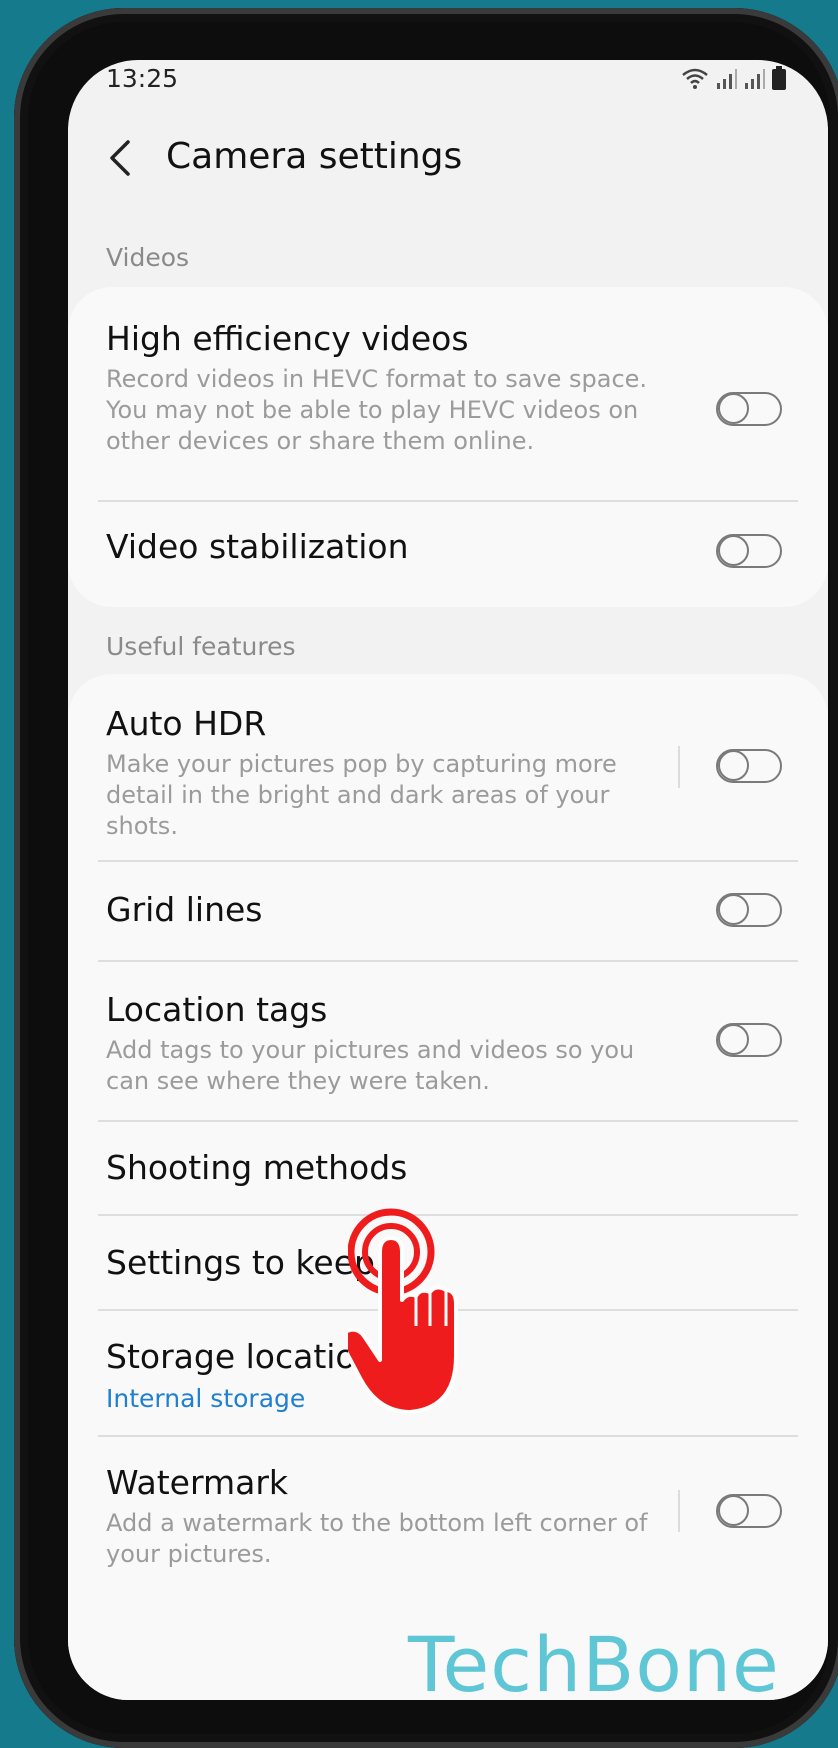 This screenshot has height=1748, width=838. I want to click on back-arrow-icon, so click(122, 158).